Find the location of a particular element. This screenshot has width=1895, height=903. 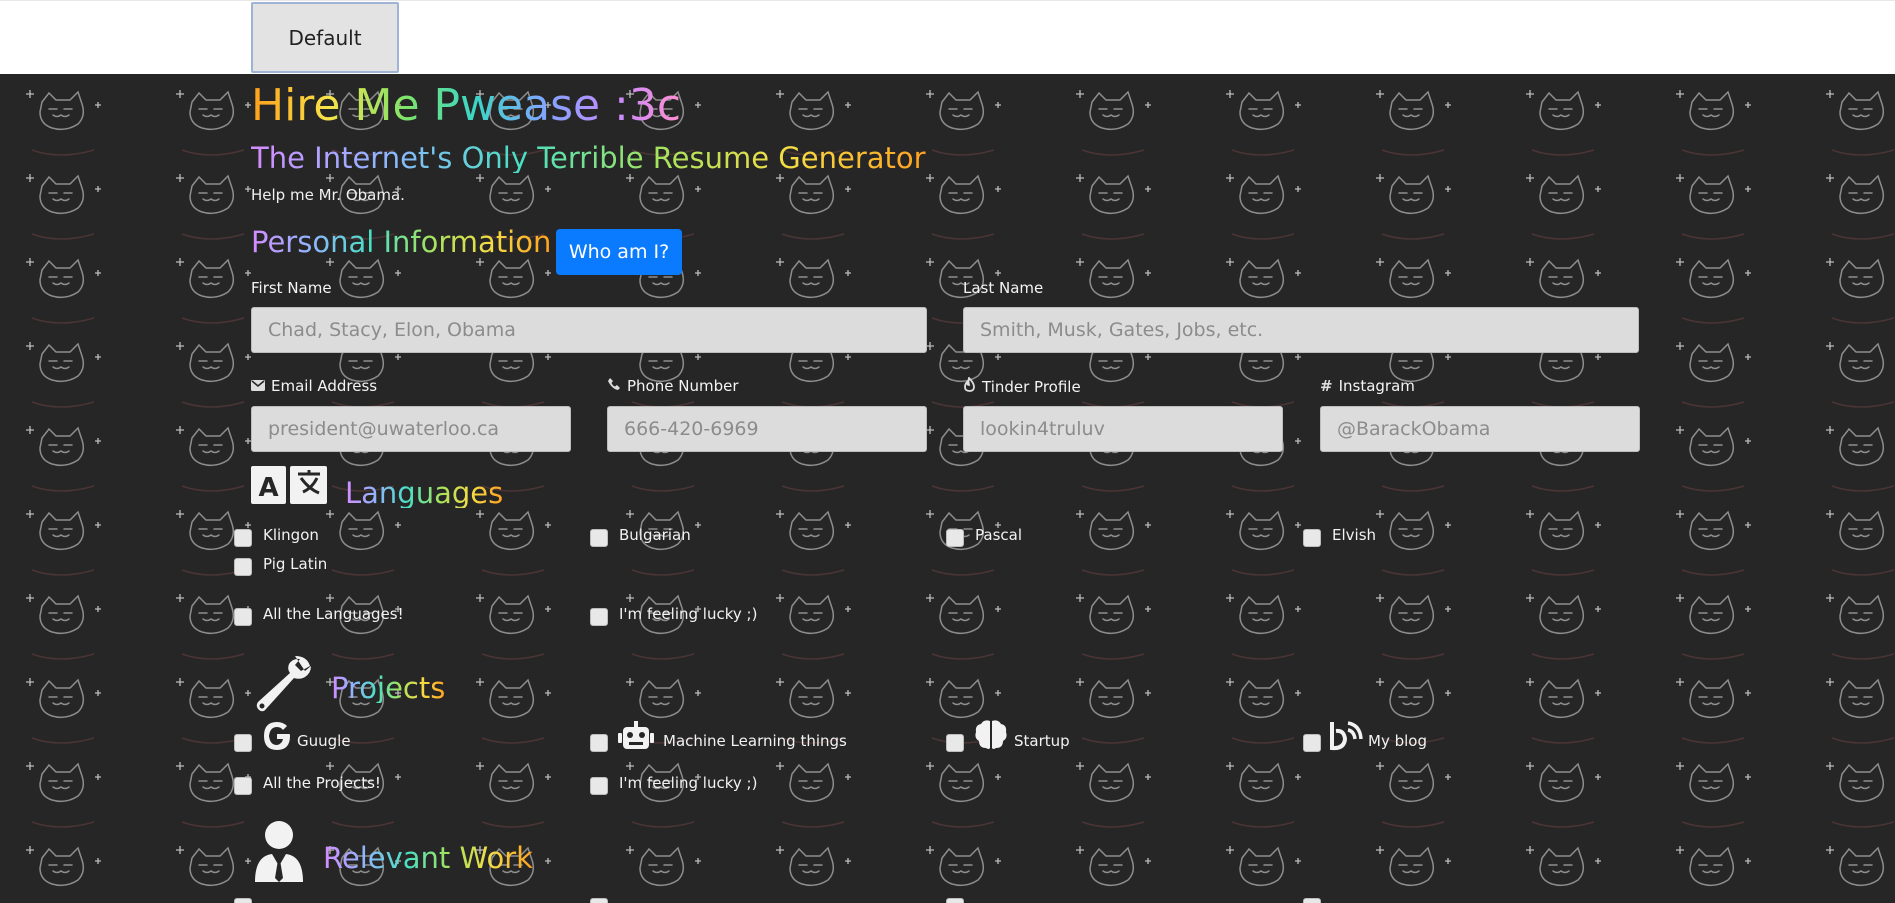

phone-input is located at coordinates (767, 429).